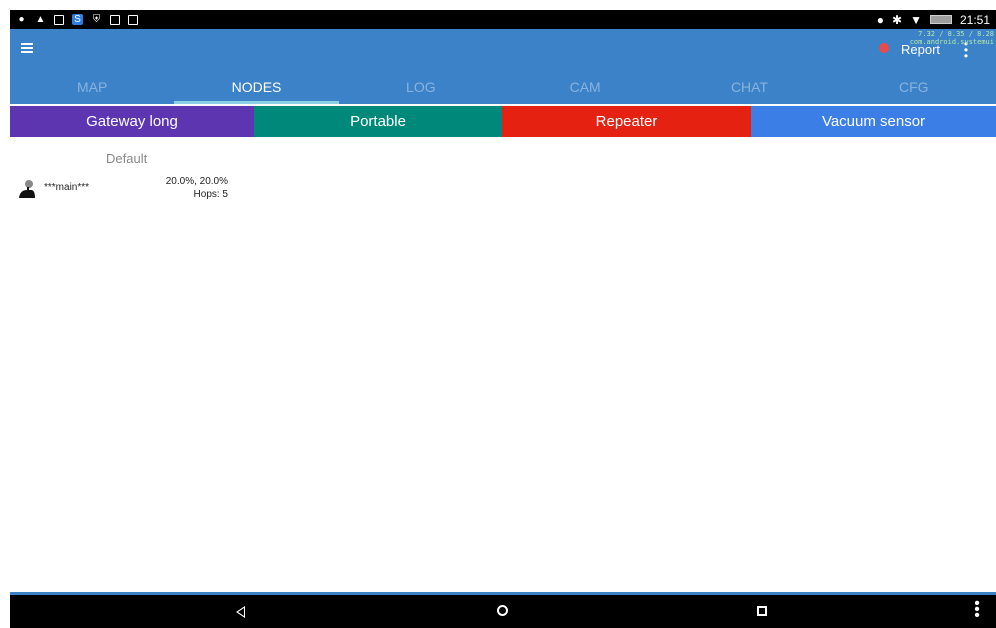 This screenshot has width=996, height=628. What do you see at coordinates (974, 19) in the screenshot?
I see `clock: 21:51` at bounding box center [974, 19].